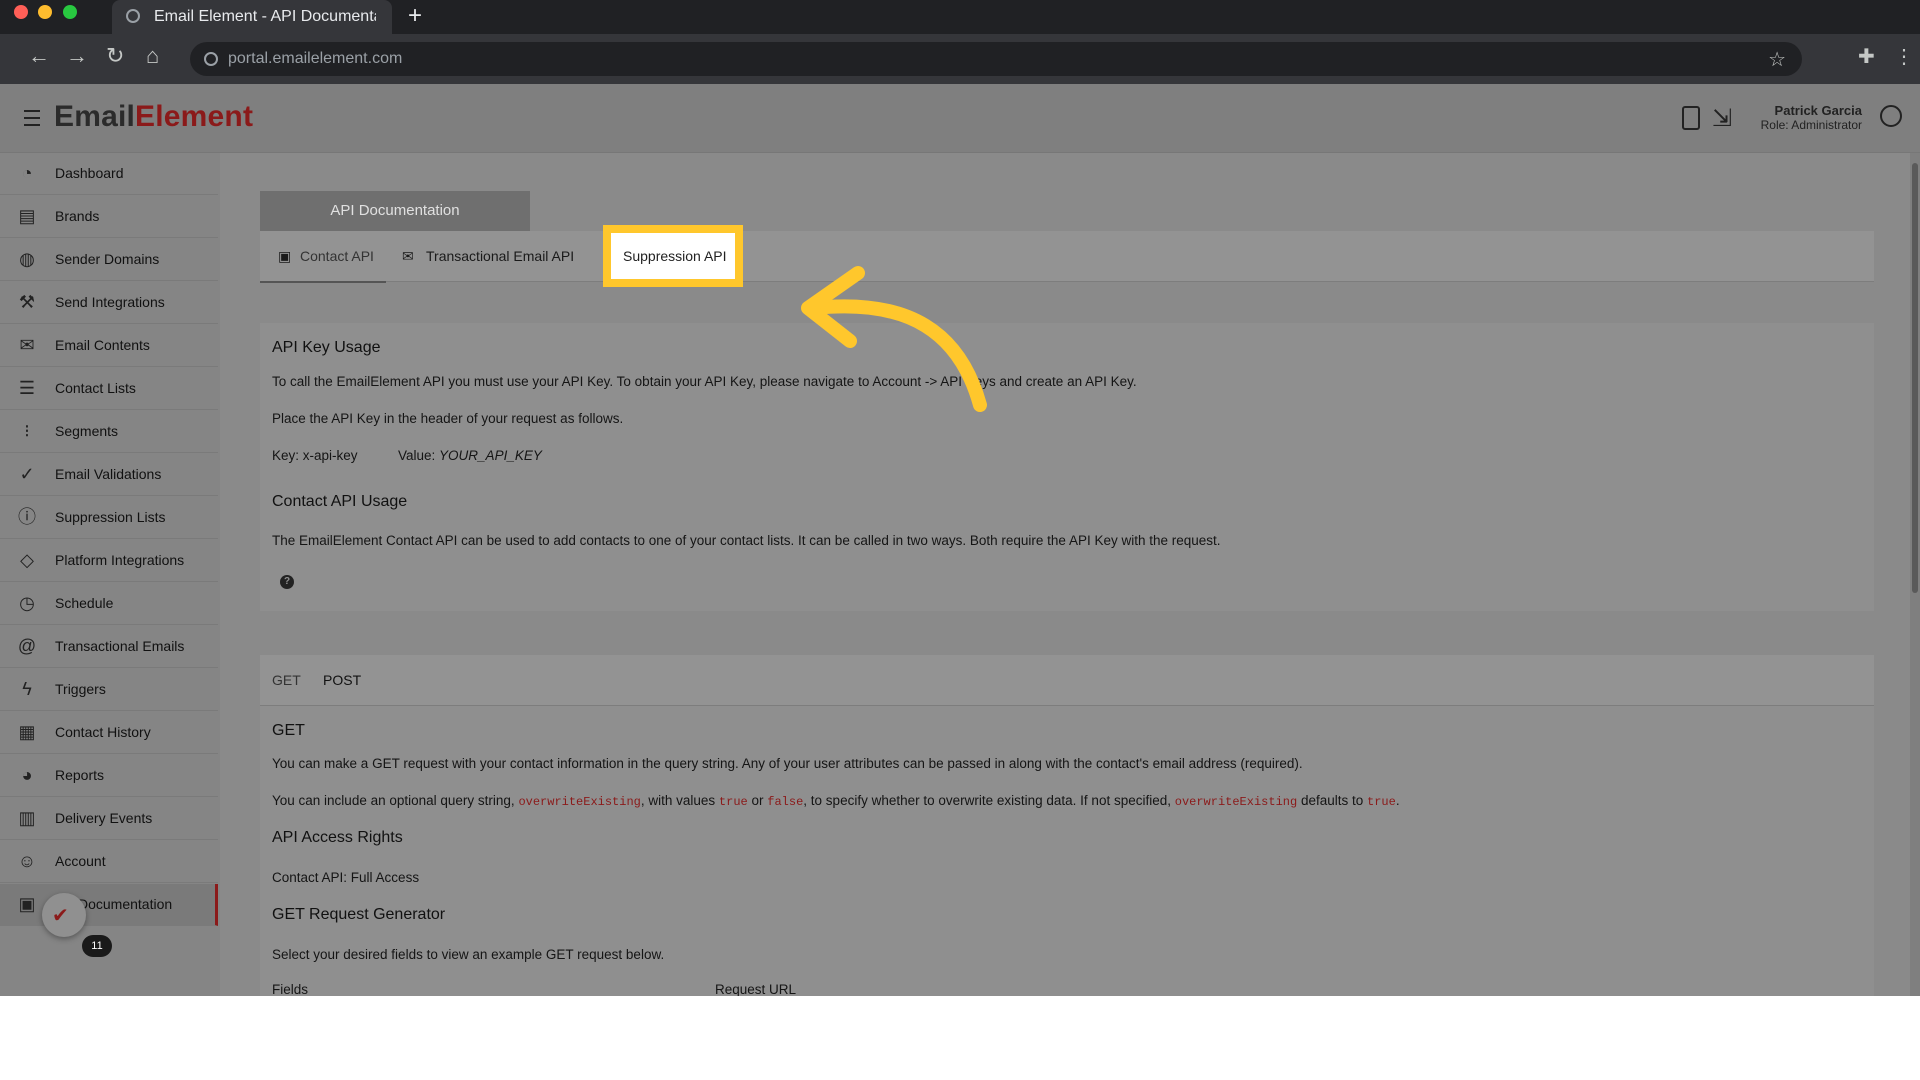 The image size is (1920, 1080). Describe the element at coordinates (27, 818) in the screenshot. I see `bars-icon: ▥` at that location.